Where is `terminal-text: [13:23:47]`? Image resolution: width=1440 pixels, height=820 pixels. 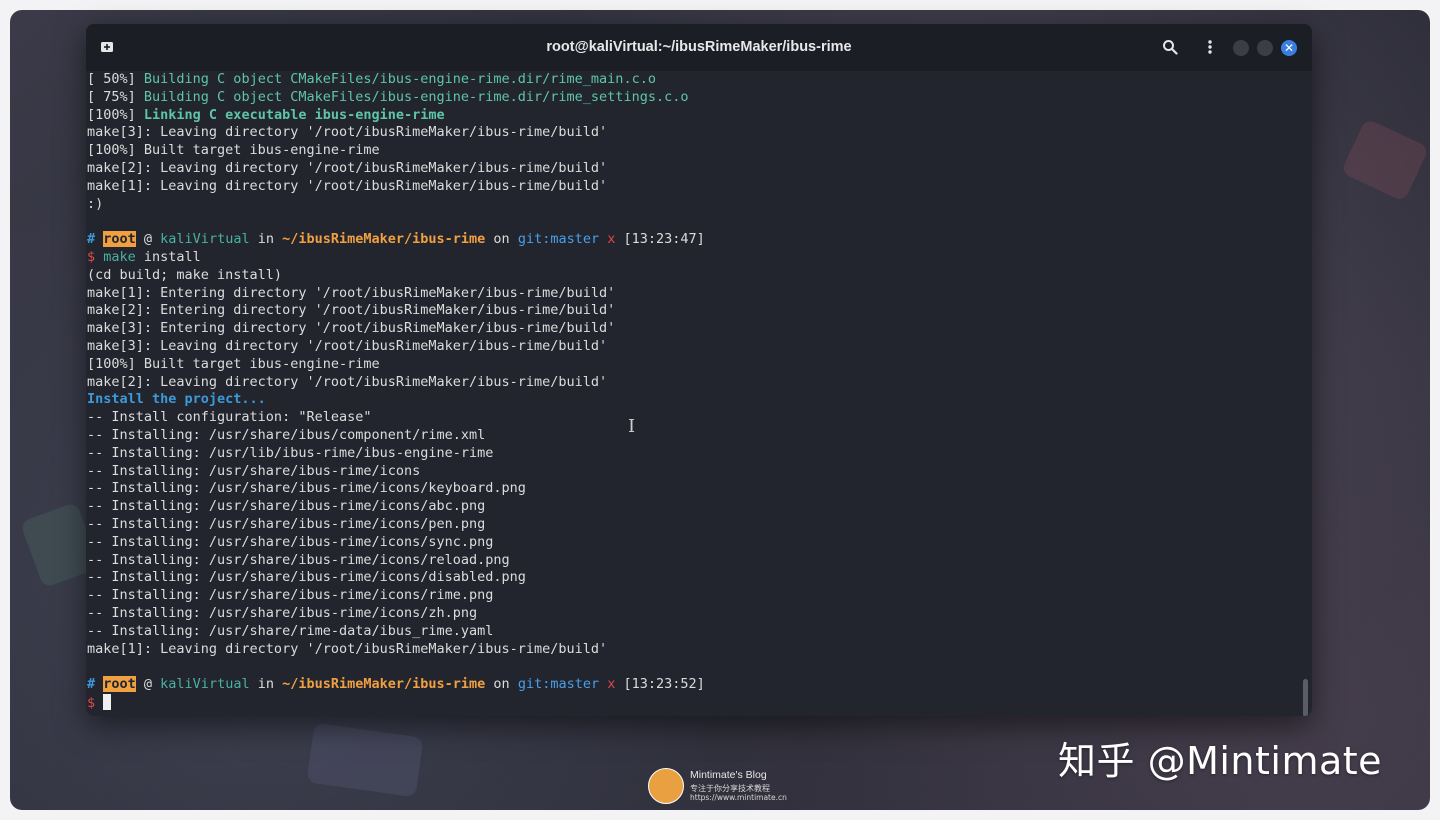 terminal-text: [13:23:47] is located at coordinates (664, 239).